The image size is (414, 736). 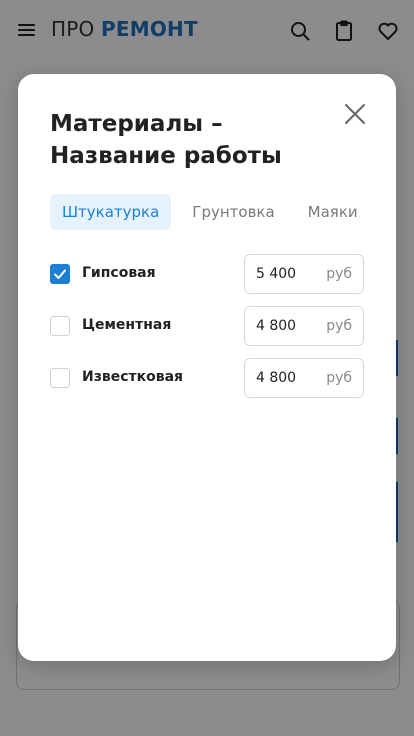 I want to click on list-item: Цементная 4 800 руб, so click(x=207, y=326).